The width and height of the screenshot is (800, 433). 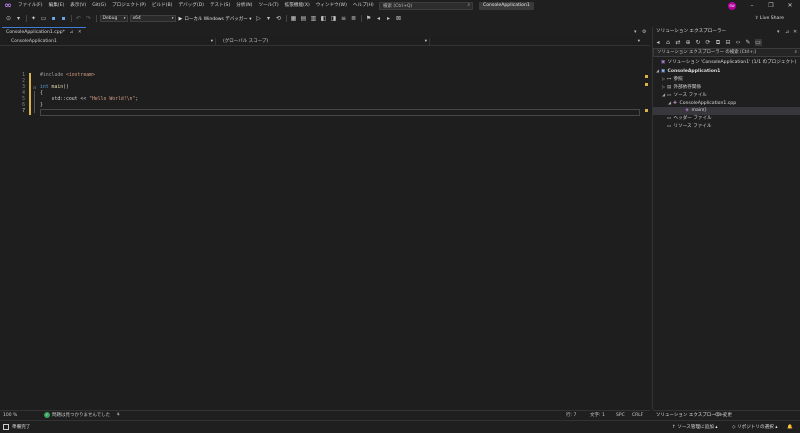 I want to click on tabs-dropdown-icon: ▾, so click(x=635, y=32).